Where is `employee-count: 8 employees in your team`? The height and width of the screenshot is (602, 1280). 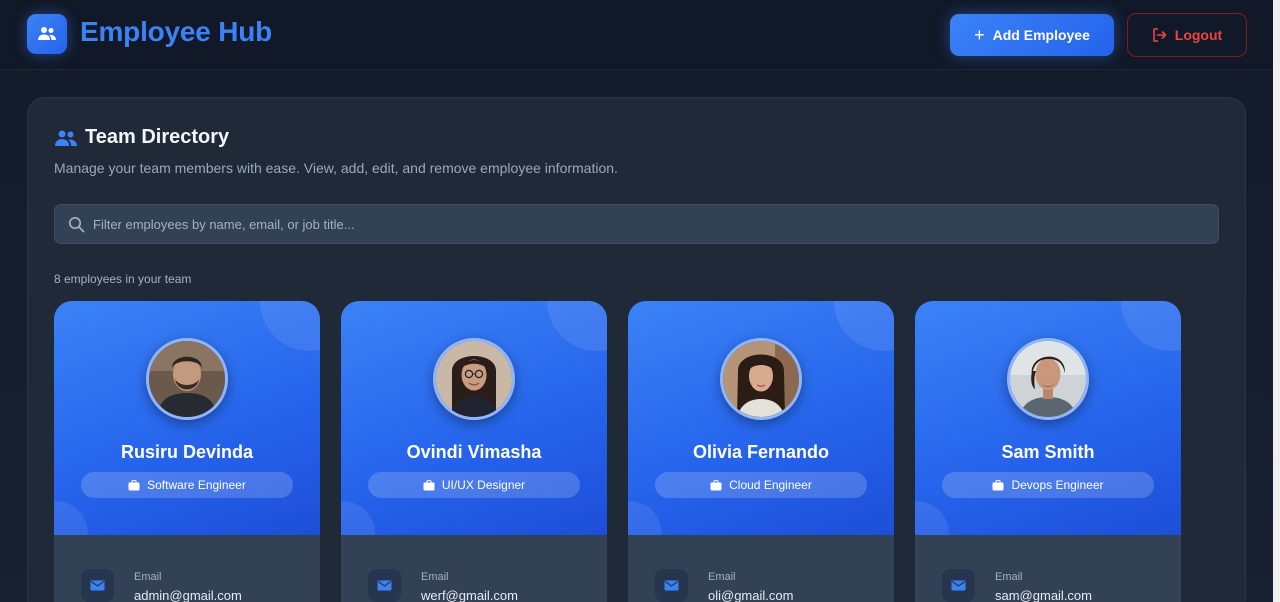 employee-count: 8 employees in your team is located at coordinates (123, 279).